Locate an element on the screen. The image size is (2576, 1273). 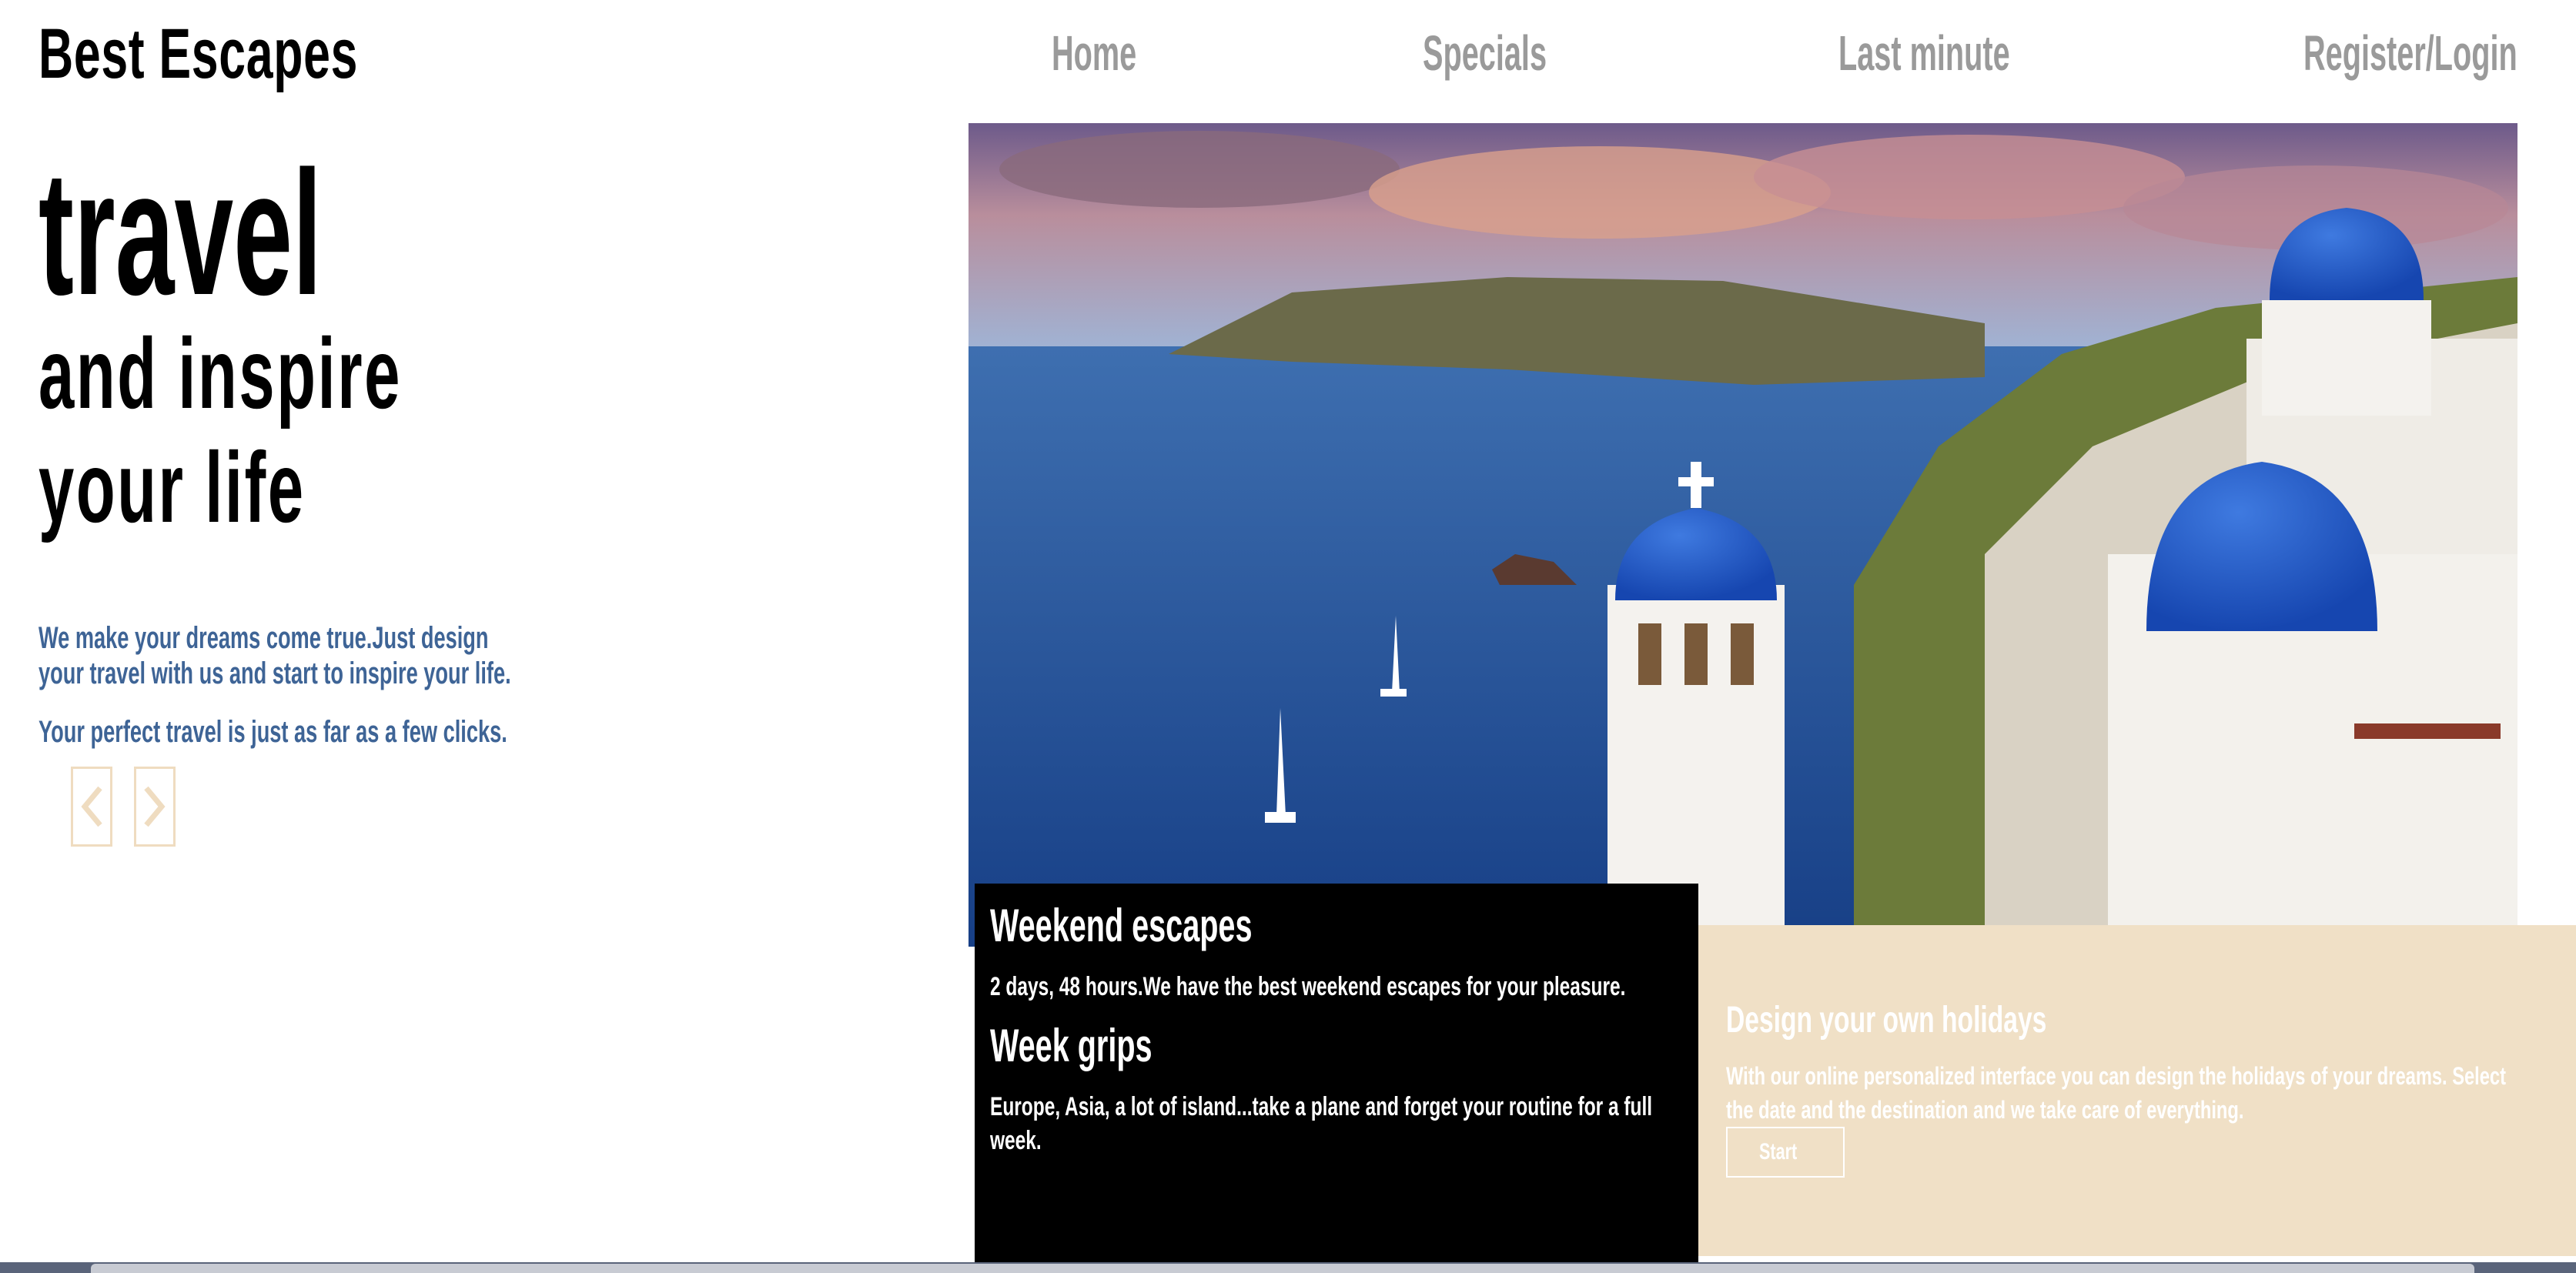
nav-specials: Specials is located at coordinates (1485, 53).